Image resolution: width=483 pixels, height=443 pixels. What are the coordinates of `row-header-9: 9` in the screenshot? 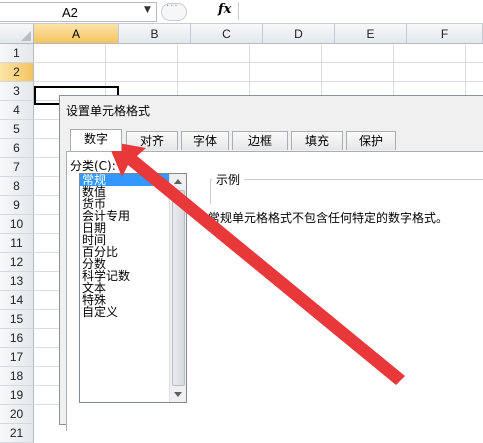 It's located at (17, 205).